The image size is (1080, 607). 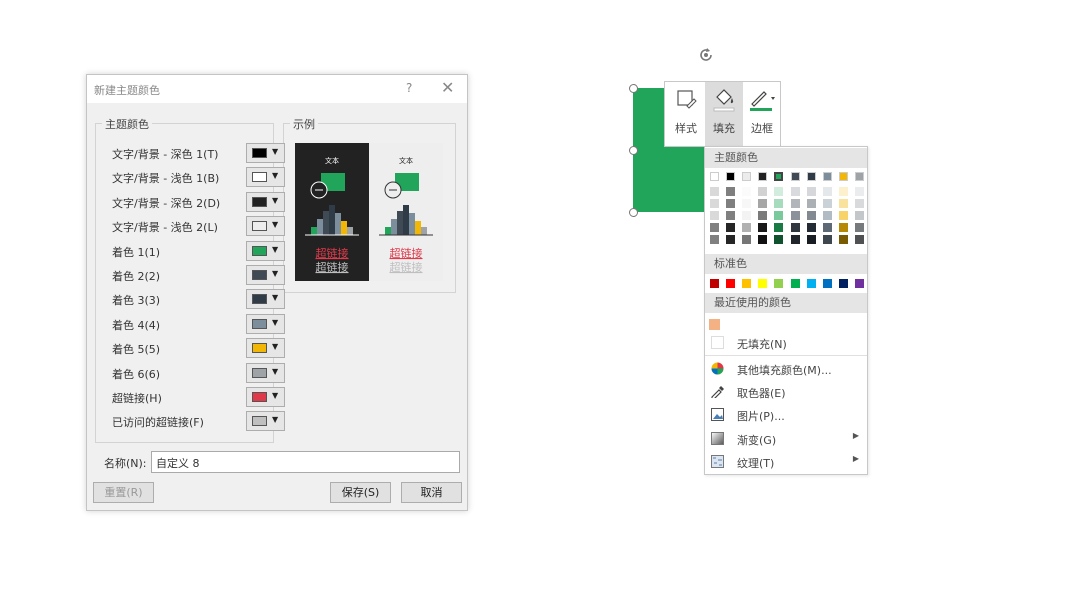 What do you see at coordinates (724, 114) in the screenshot?
I see `fill-button: 填充` at bounding box center [724, 114].